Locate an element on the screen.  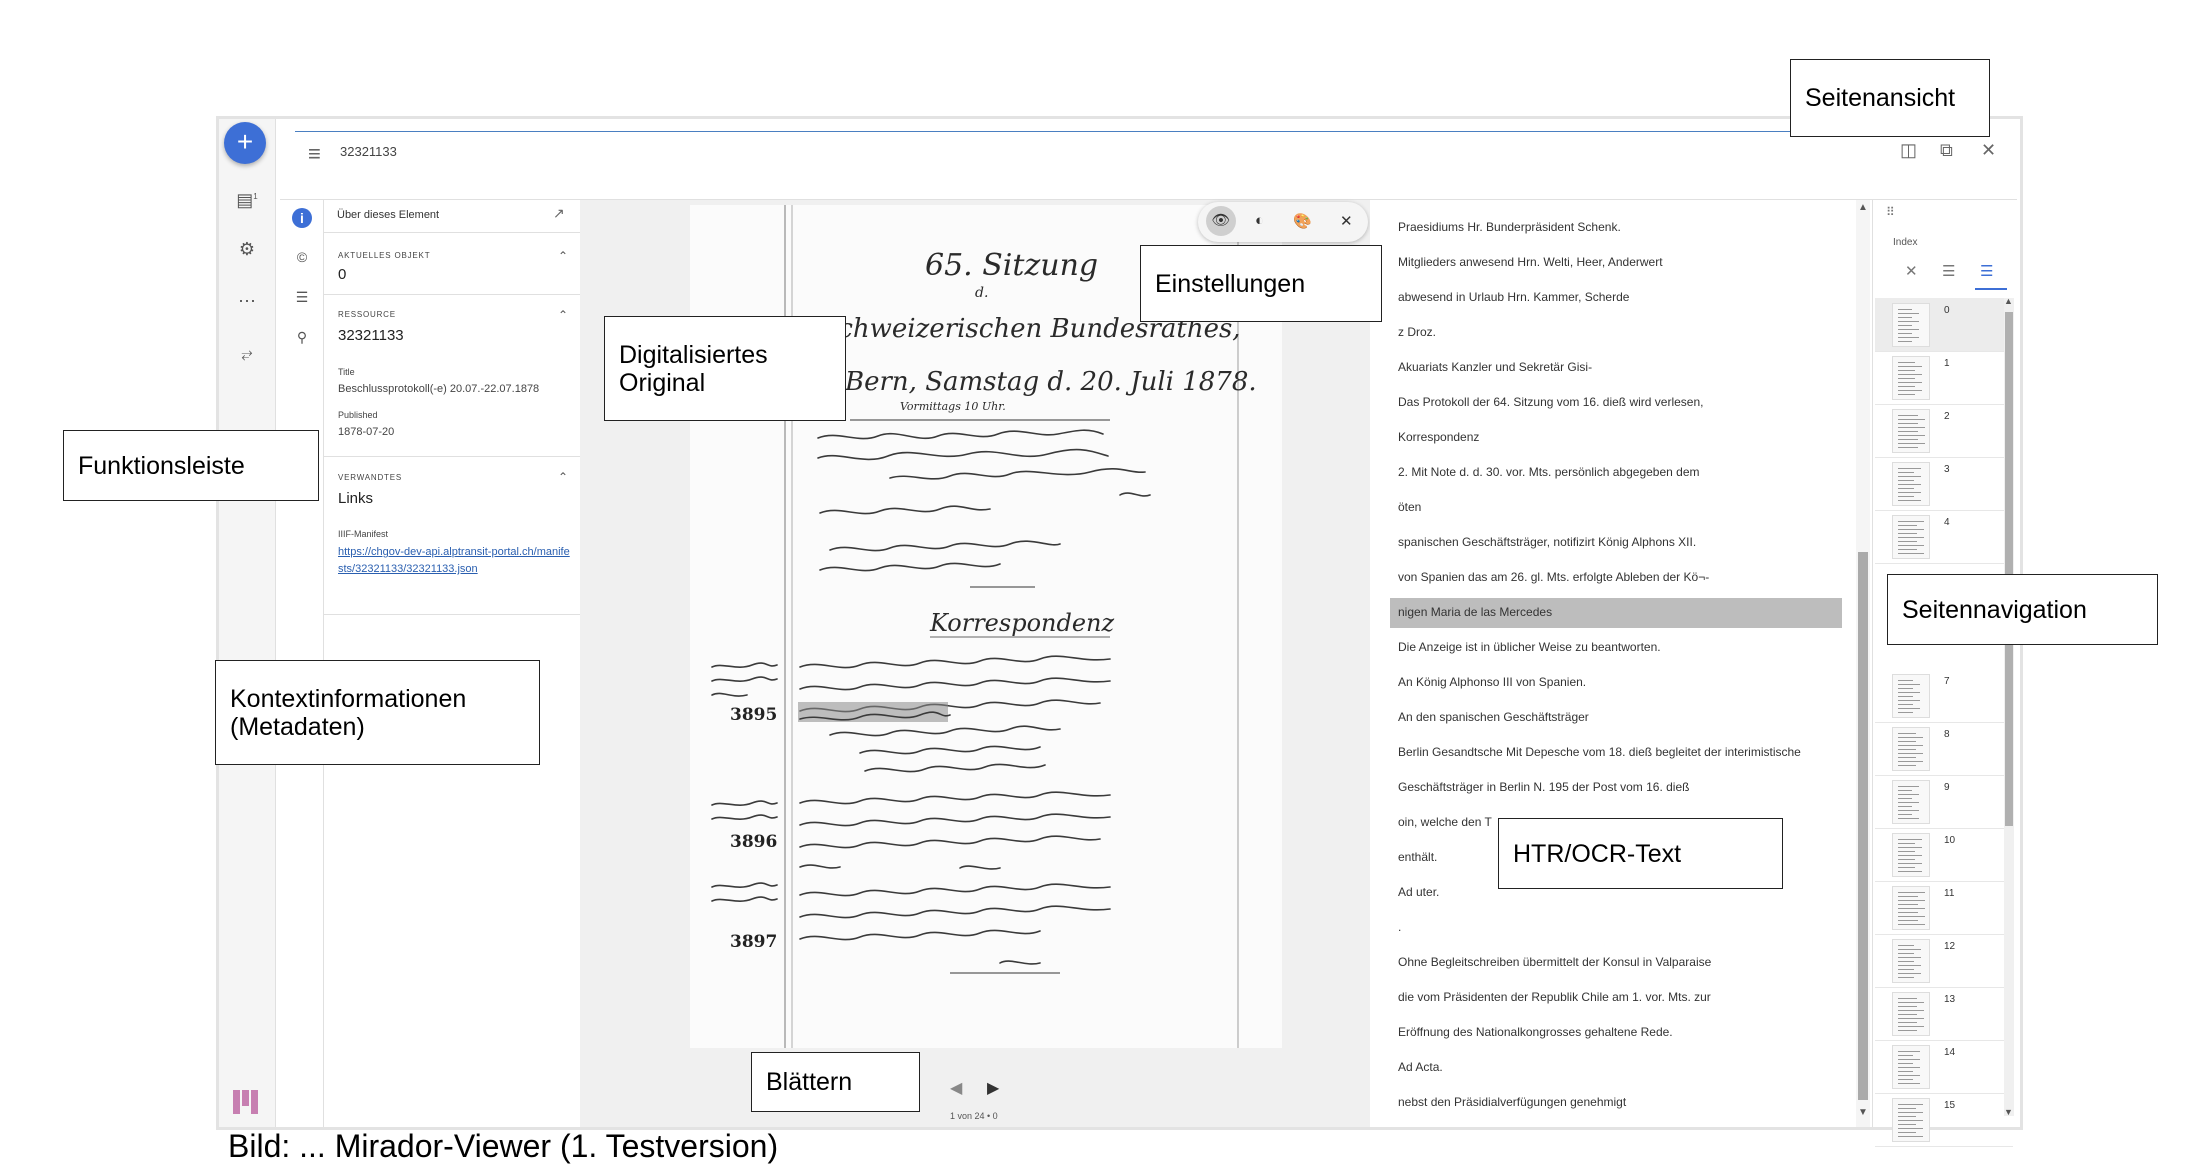
text-line: abwesend in Urlaub Hrn. Kammer, Scherde is located at coordinates (1513, 297).